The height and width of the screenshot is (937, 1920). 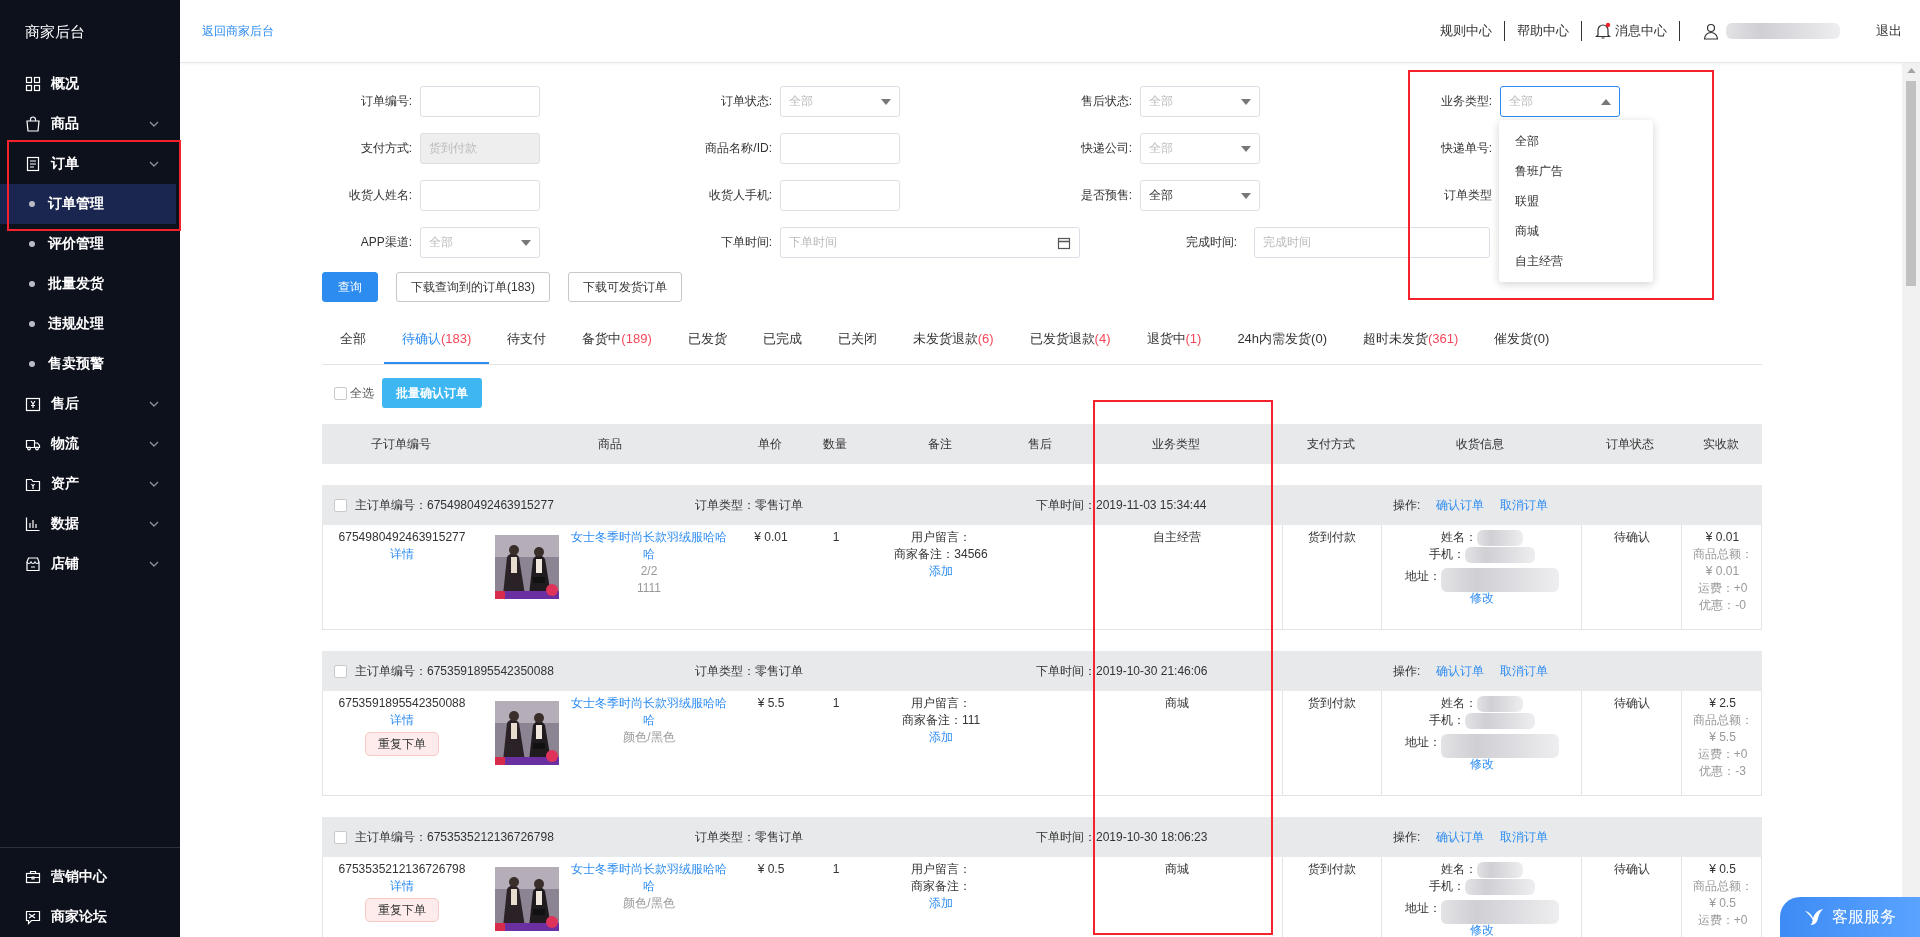 I want to click on calendar-icon, so click(x=1064, y=242).